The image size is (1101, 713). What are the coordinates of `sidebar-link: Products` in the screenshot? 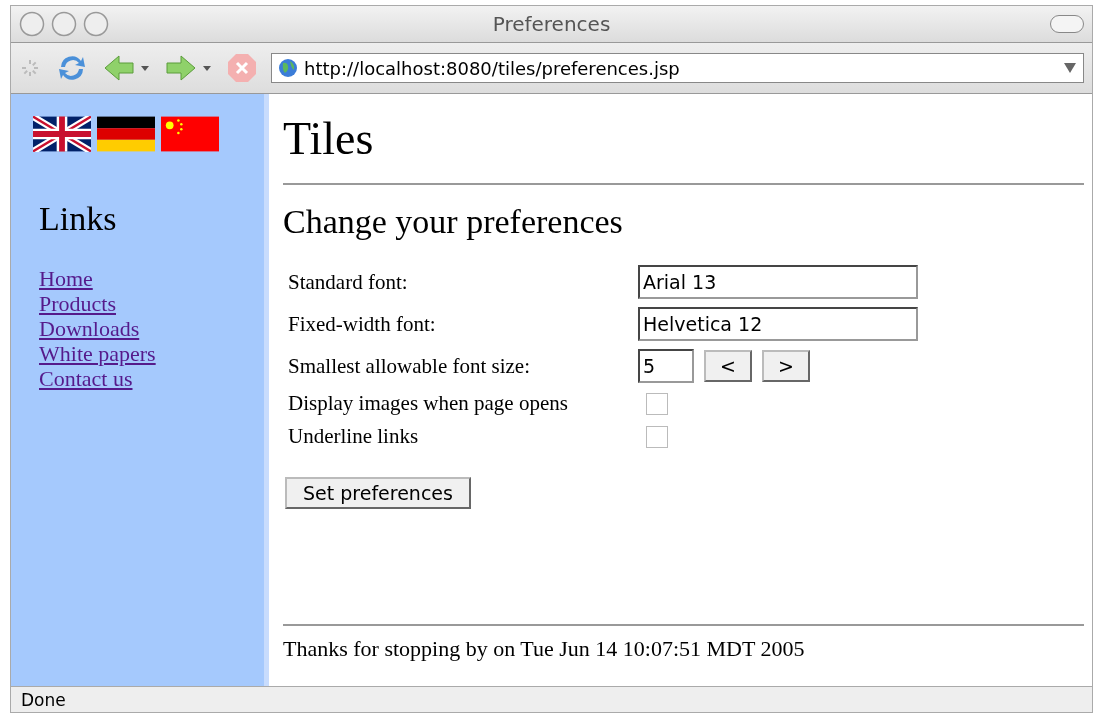 It's located at (77, 303).